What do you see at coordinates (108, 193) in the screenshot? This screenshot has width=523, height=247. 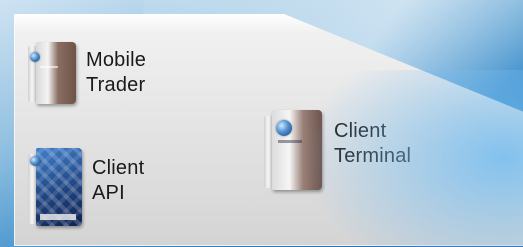 I see `client-api-label-line2: API` at bounding box center [108, 193].